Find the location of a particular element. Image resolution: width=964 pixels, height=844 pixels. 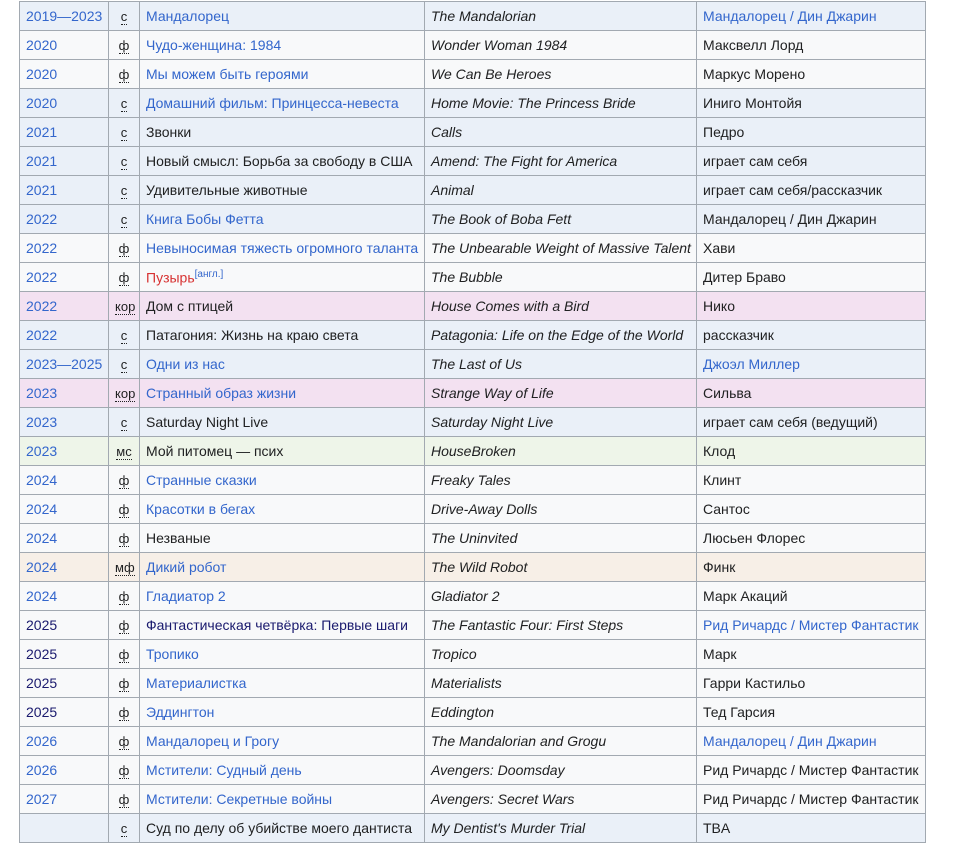

table-row: 2024 ф Гладиатор 2 Gladiator 2 Марк Акаций is located at coordinates (472, 596).